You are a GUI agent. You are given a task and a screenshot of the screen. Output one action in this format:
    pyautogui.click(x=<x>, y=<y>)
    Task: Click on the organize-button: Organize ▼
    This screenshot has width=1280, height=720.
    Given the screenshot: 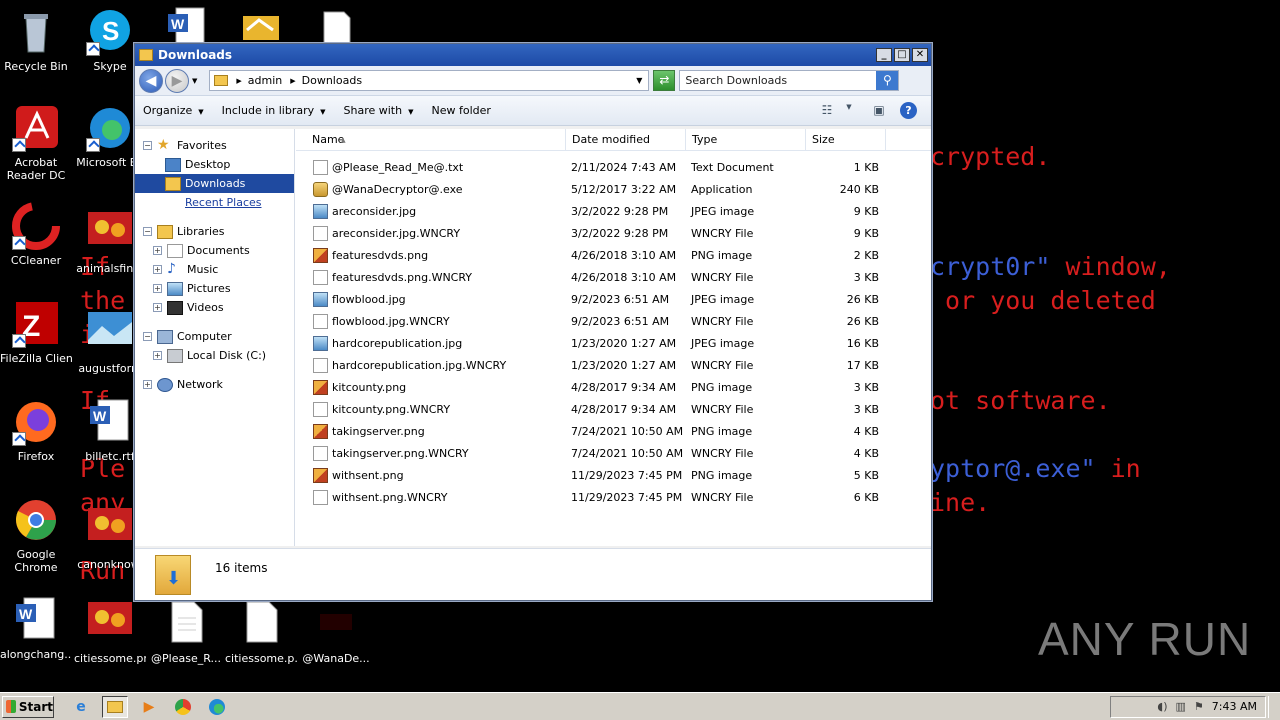 What is the action you would take?
    pyautogui.click(x=173, y=110)
    